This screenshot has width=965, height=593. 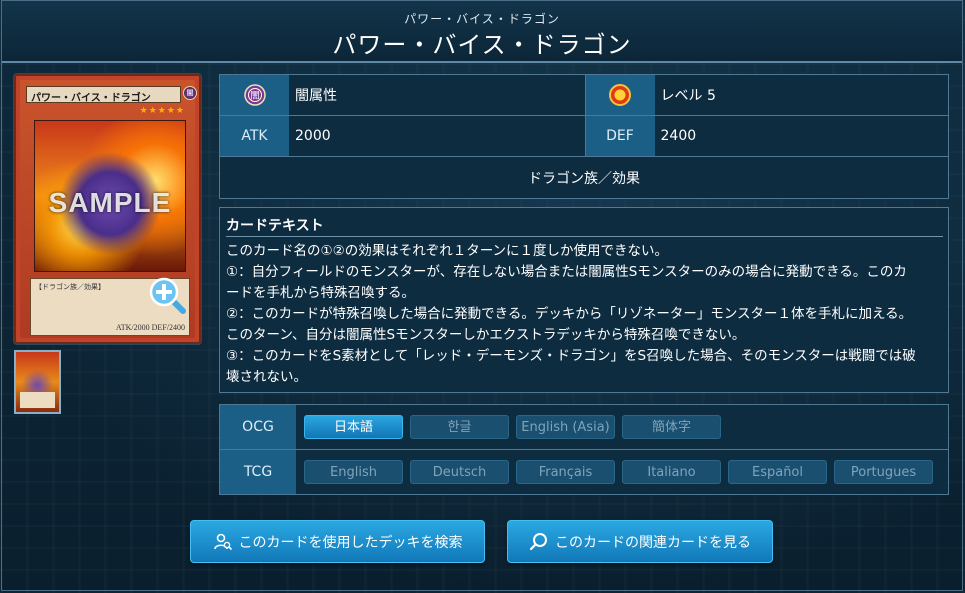 I want to click on atk-value: 2000, so click(x=437, y=136).